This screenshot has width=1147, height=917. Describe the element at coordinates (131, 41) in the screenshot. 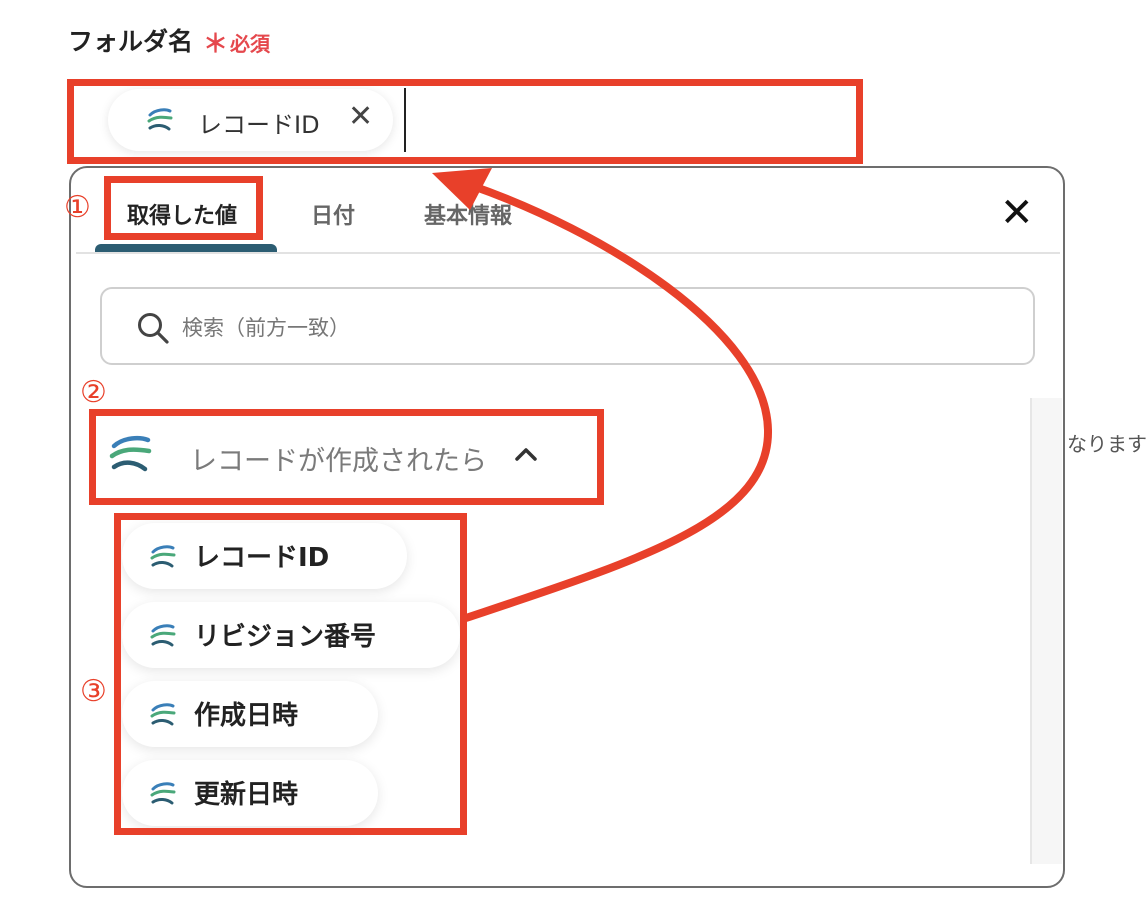

I see `field-label: フォルダ名` at that location.